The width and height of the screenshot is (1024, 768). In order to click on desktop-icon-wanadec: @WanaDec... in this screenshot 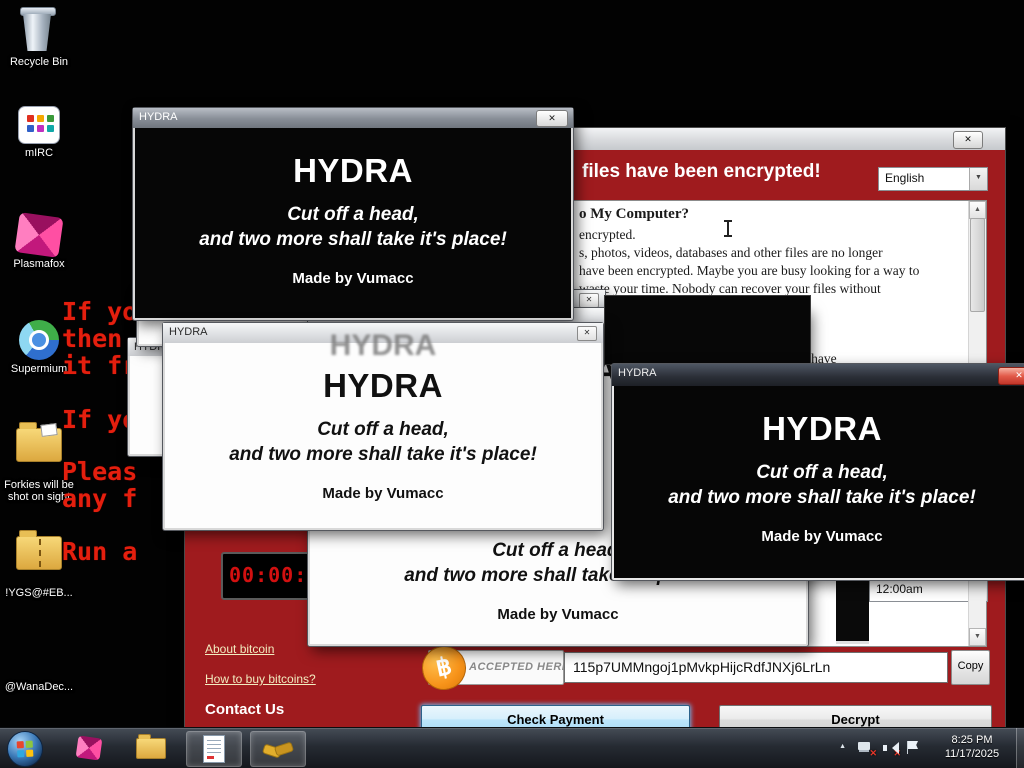, I will do `click(39, 685)`.